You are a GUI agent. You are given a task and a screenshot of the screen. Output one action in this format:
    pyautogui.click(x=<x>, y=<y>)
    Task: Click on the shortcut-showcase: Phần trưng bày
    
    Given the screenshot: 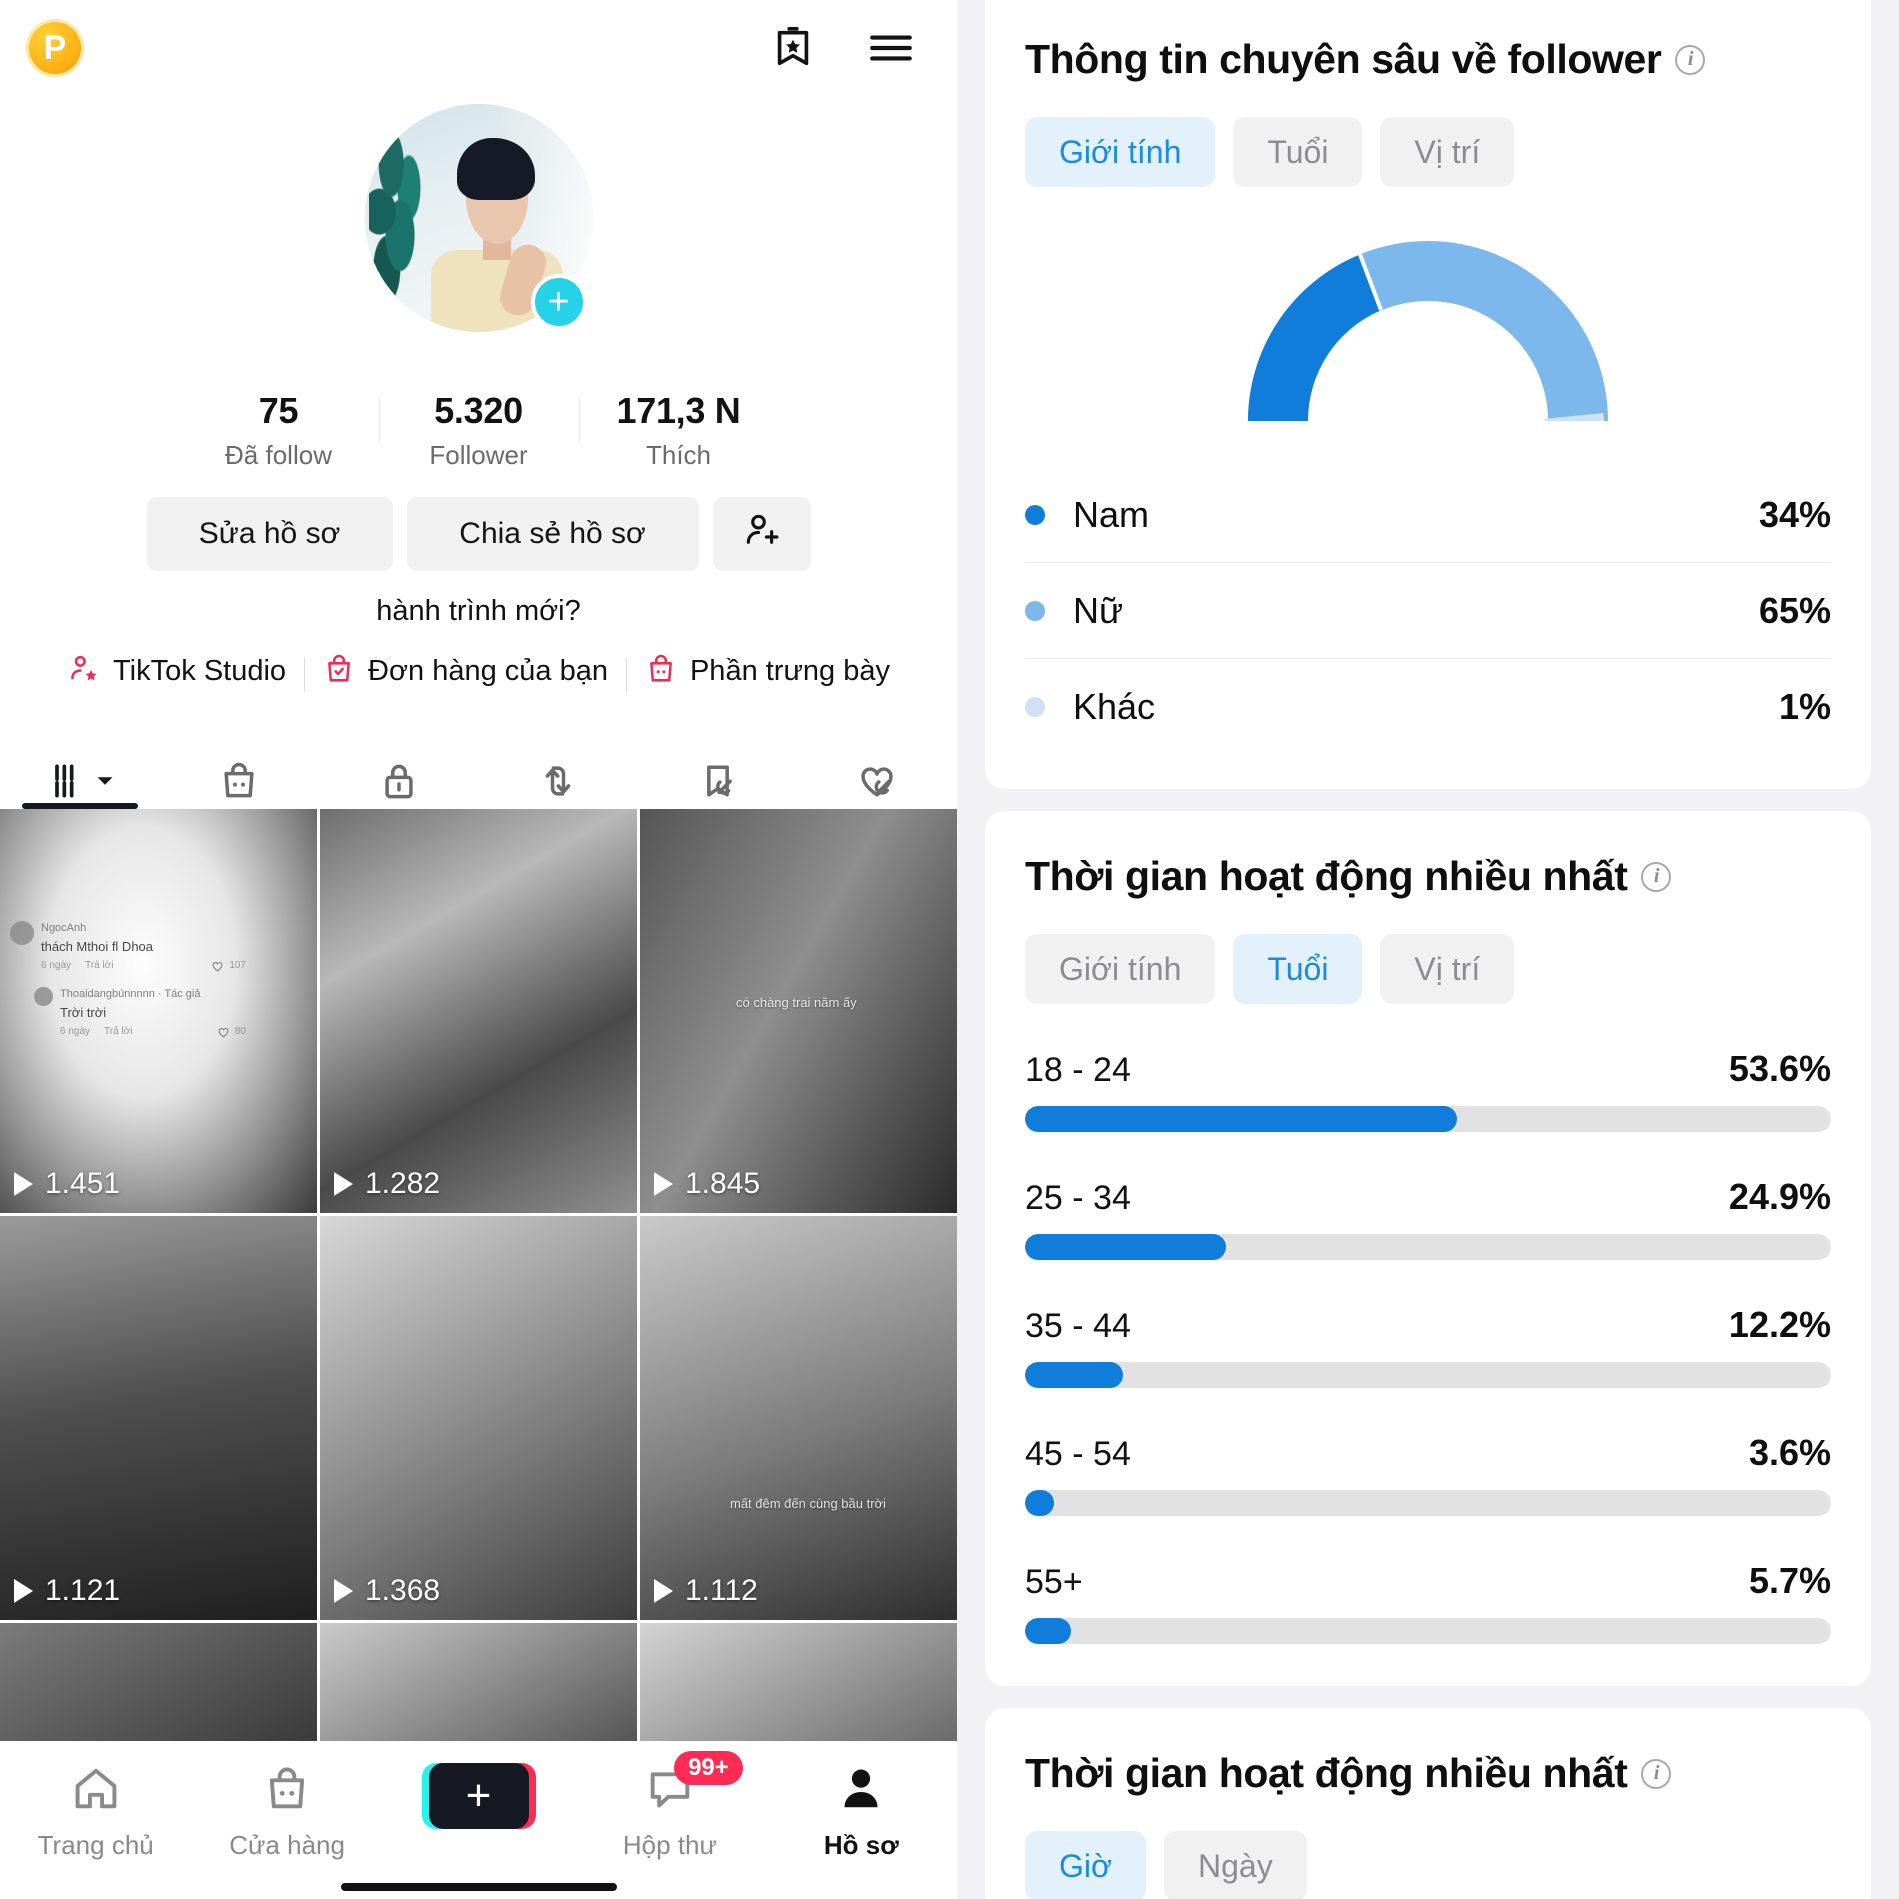 What is the action you would take?
    pyautogui.click(x=766, y=672)
    